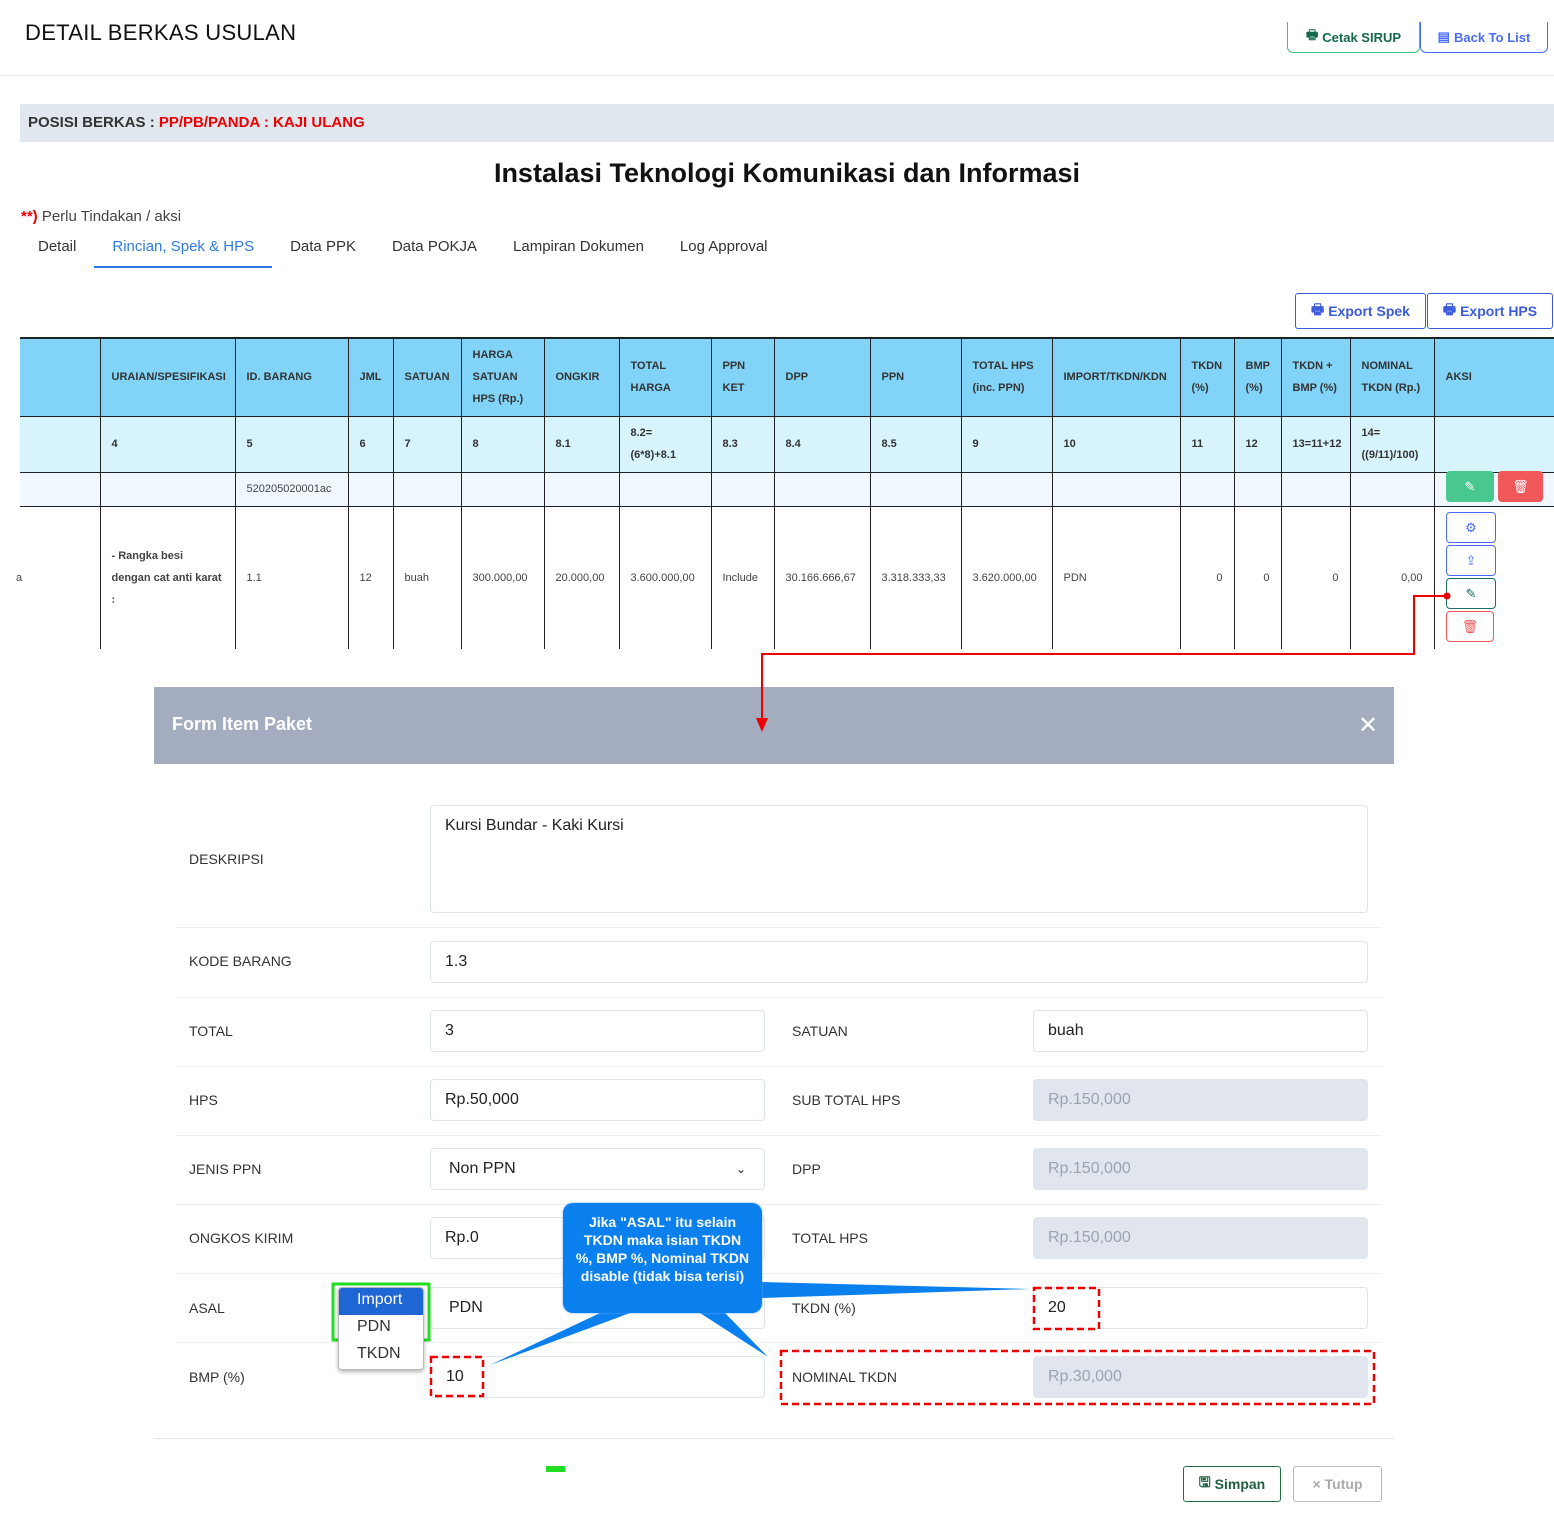 The width and height of the screenshot is (1554, 1514). Describe the element at coordinates (734, 1335) in the screenshot. I see `callout-tail-bottom` at that location.